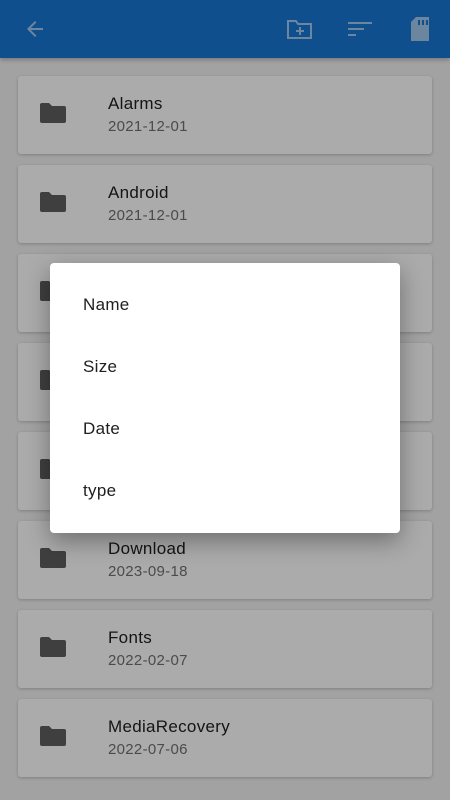 This screenshot has height=800, width=450. What do you see at coordinates (225, 429) in the screenshot?
I see `sort-option-date: Date` at bounding box center [225, 429].